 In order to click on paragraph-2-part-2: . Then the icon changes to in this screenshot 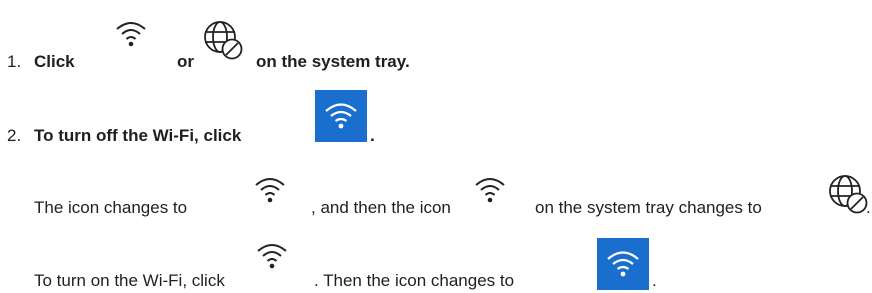, I will do `click(414, 280)`.